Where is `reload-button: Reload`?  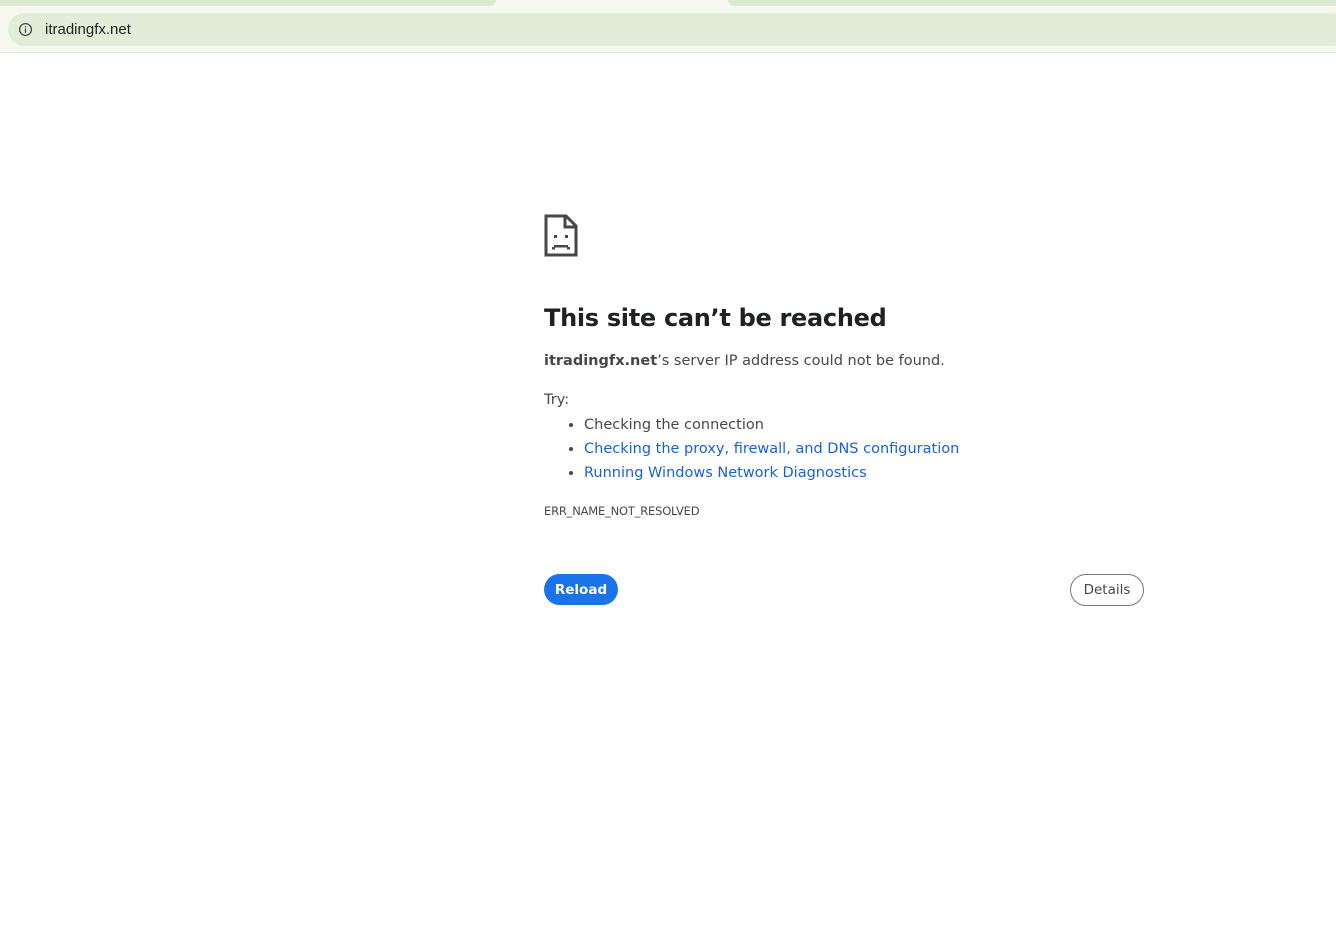 reload-button: Reload is located at coordinates (581, 589).